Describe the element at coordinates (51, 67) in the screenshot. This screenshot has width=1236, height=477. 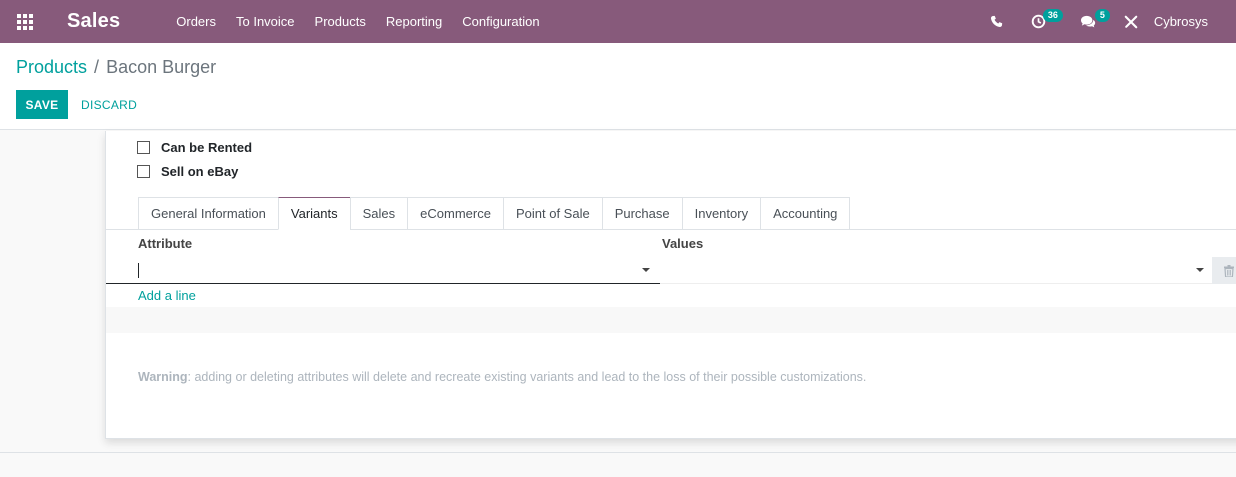
I see `breadcrumb-products-link: Products` at that location.